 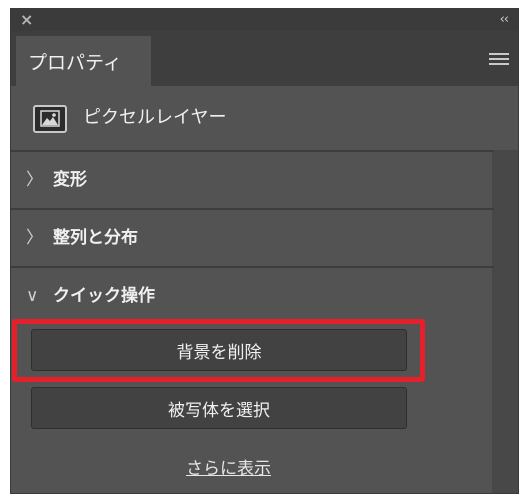 What do you see at coordinates (26, 20) in the screenshot?
I see `close-icon: ×` at bounding box center [26, 20].